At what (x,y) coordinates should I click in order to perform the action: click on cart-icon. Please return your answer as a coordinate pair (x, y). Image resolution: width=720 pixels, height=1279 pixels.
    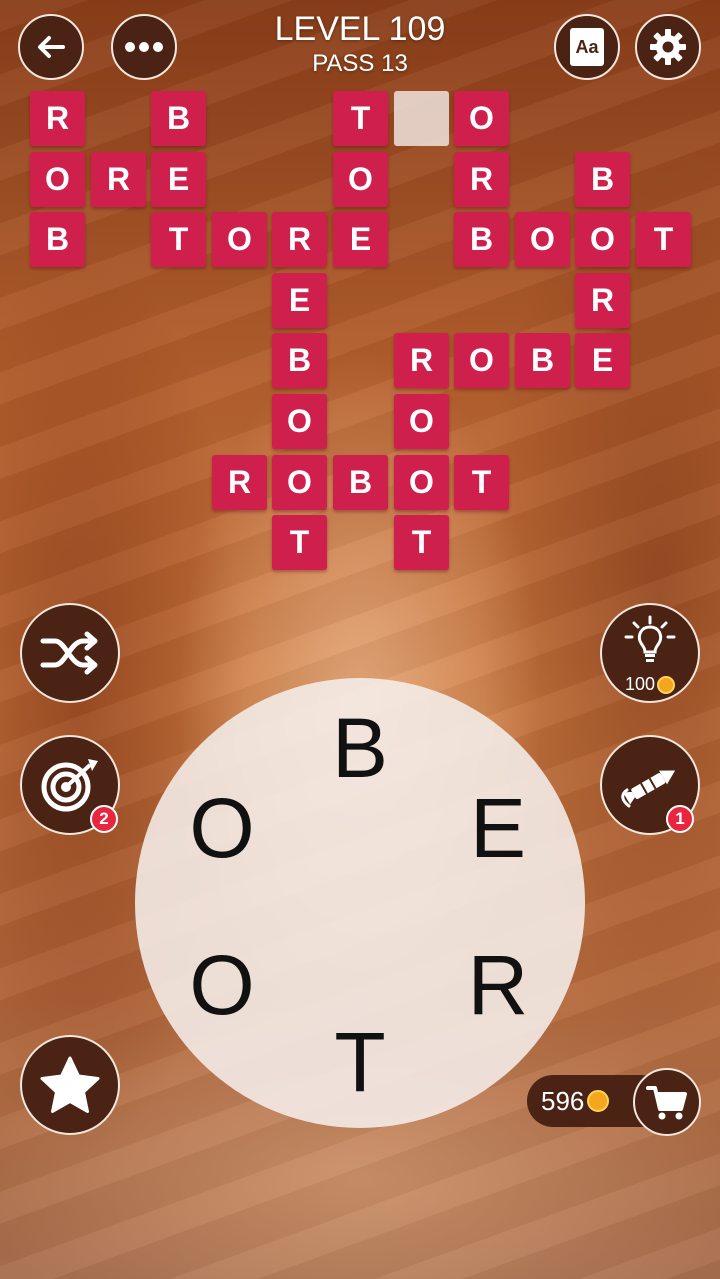
    Looking at the image, I should click on (666, 1103).